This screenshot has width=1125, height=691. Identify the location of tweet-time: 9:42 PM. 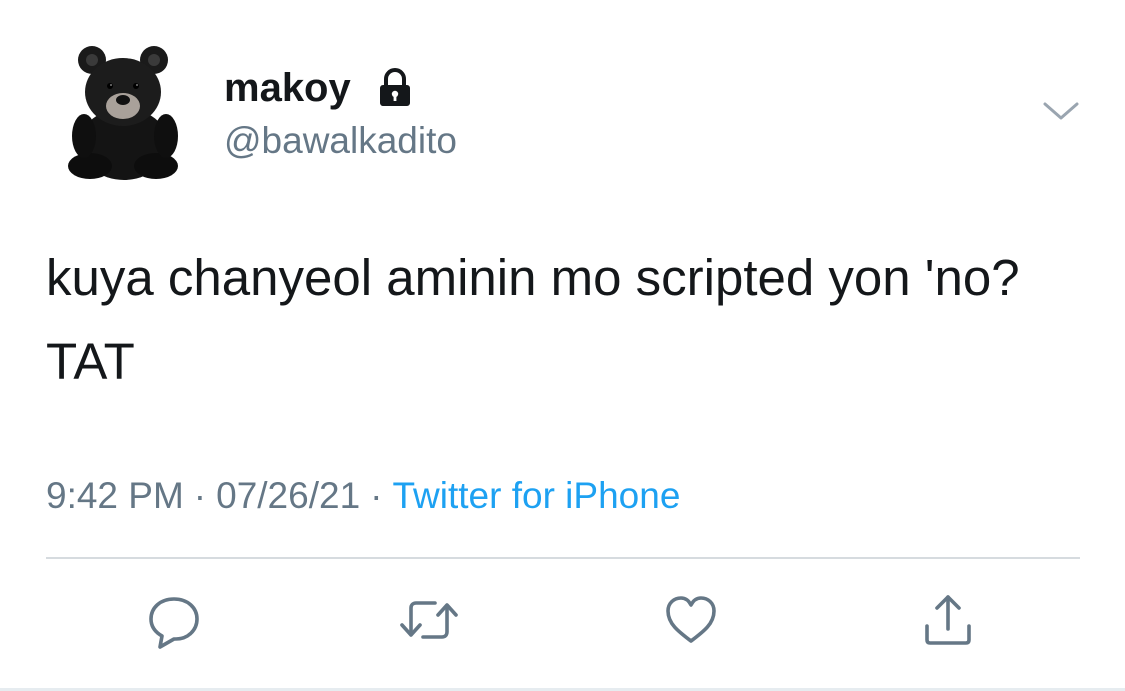
(115, 495).